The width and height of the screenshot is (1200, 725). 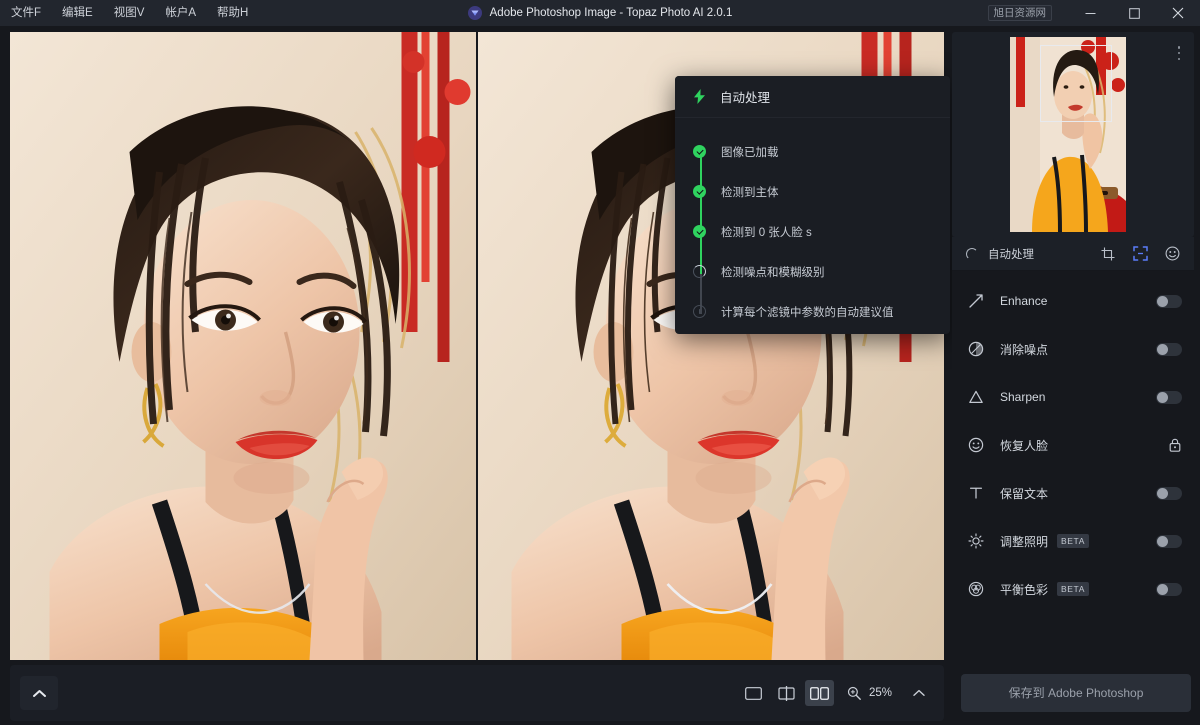 I want to click on navigator-panel, so click(x=1073, y=134).